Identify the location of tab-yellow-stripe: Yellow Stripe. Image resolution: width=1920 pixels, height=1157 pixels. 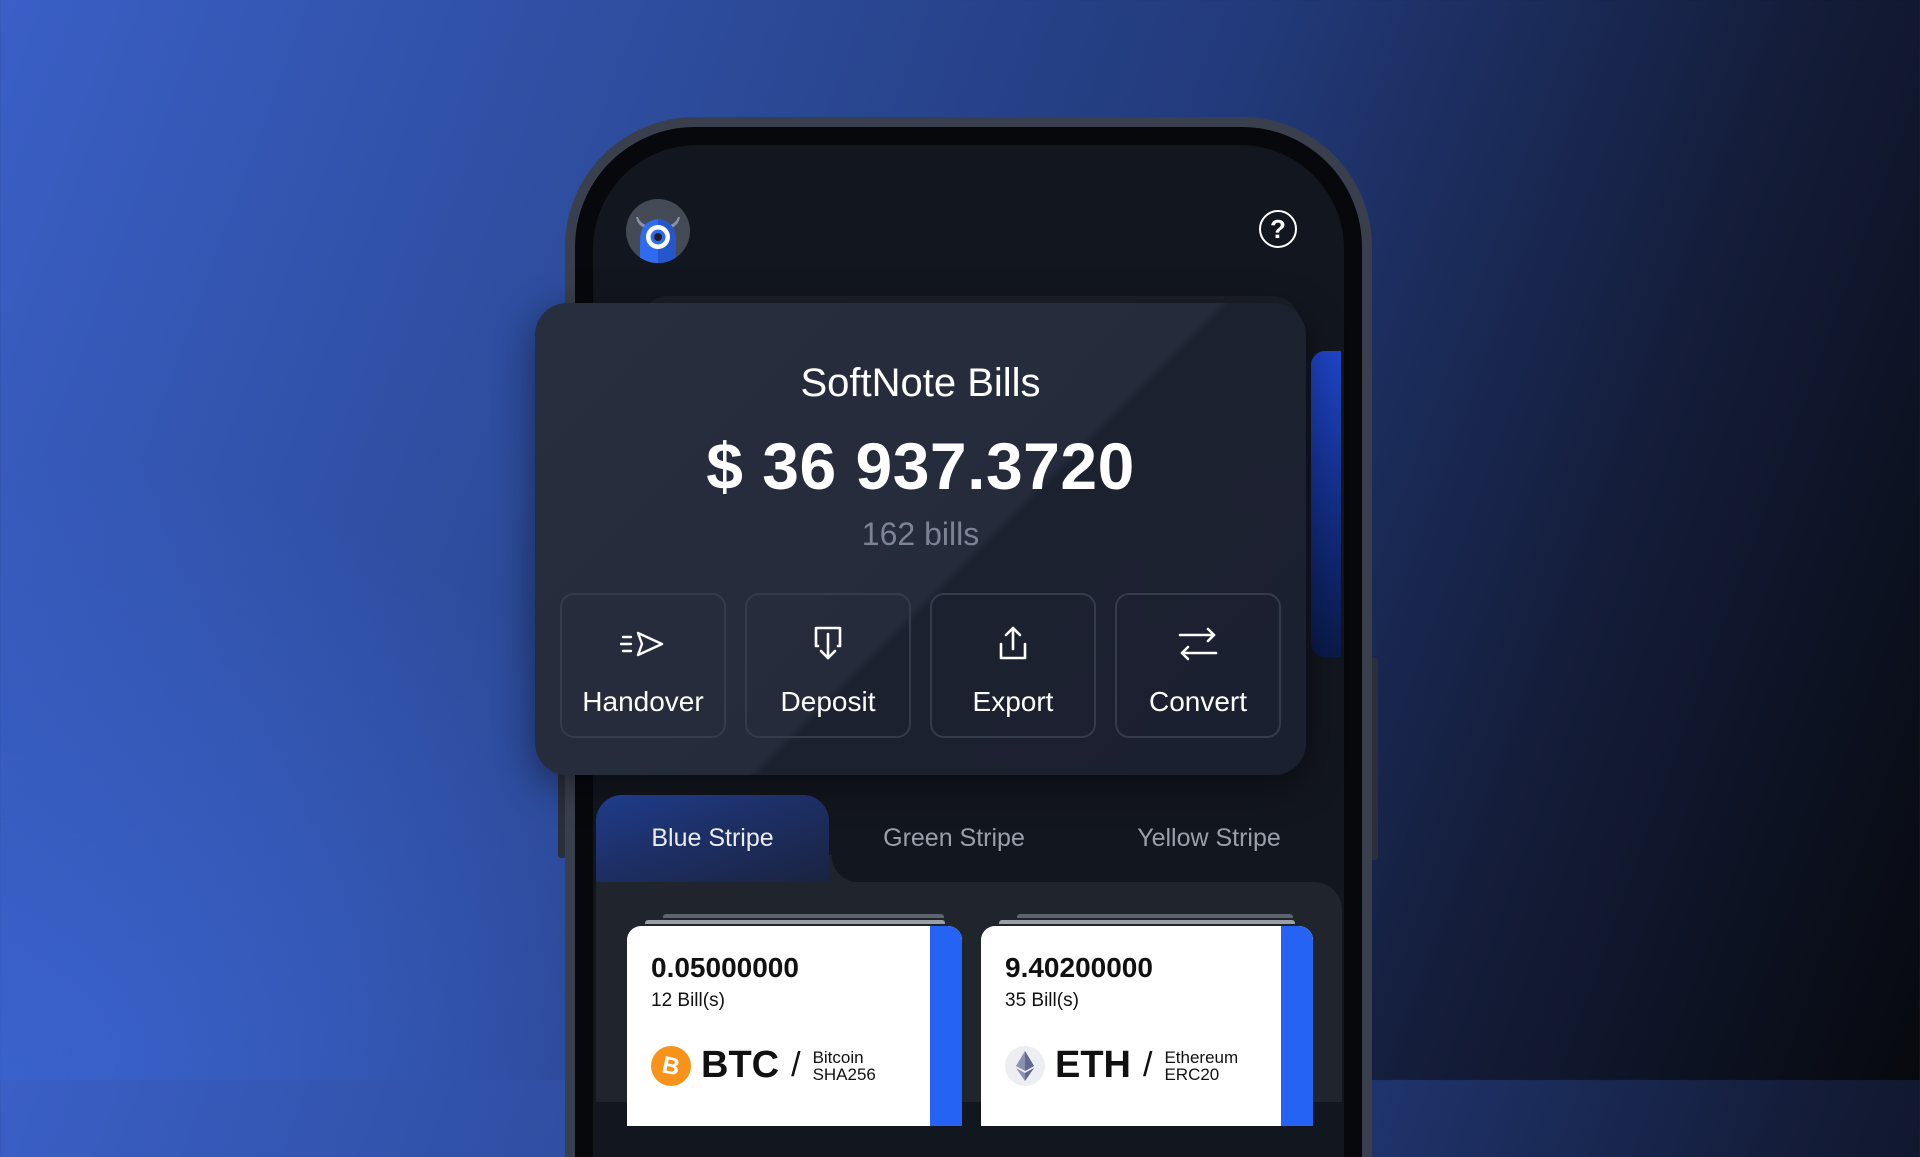
(1209, 838).